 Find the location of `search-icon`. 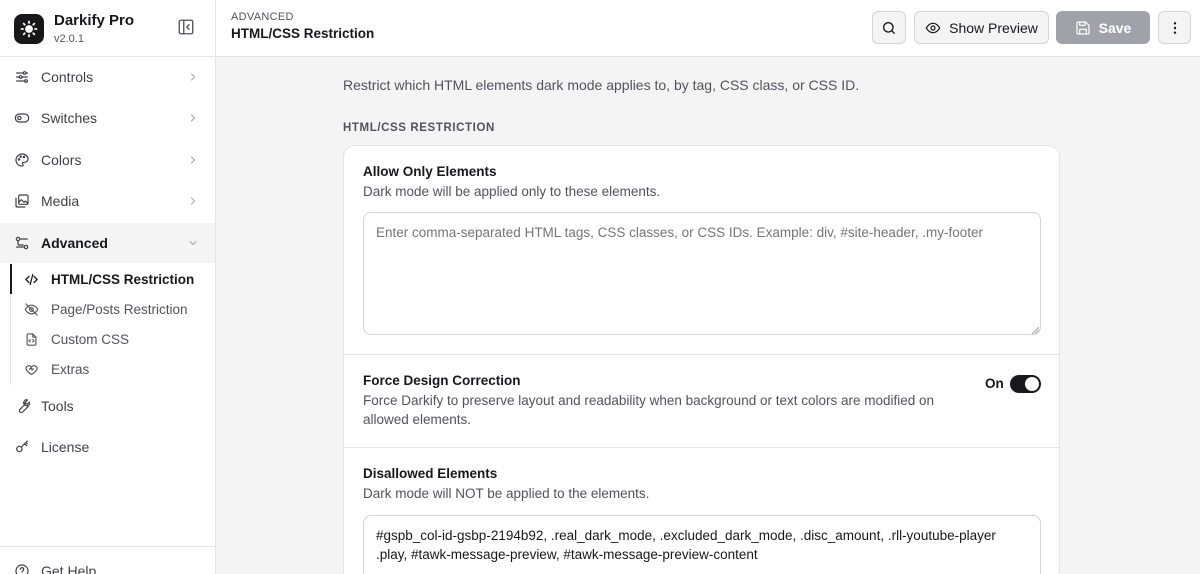

search-icon is located at coordinates (889, 28).